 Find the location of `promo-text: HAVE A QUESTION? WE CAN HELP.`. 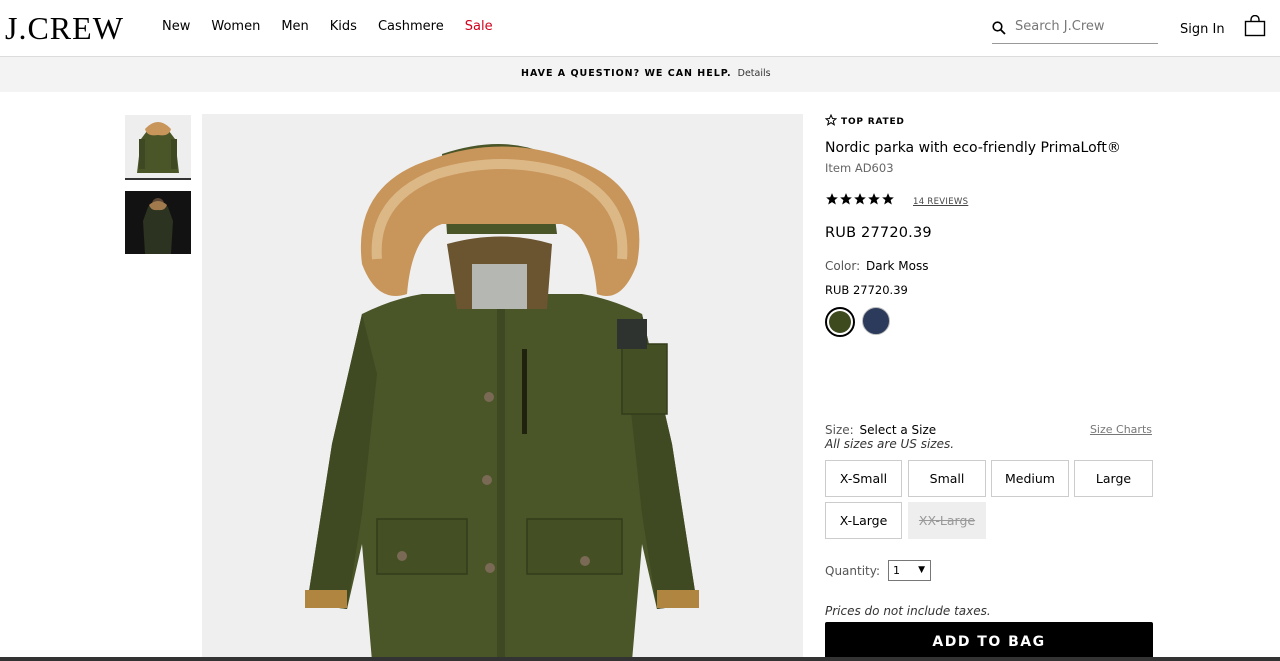

promo-text: HAVE A QUESTION? WE CAN HELP. is located at coordinates (626, 73).